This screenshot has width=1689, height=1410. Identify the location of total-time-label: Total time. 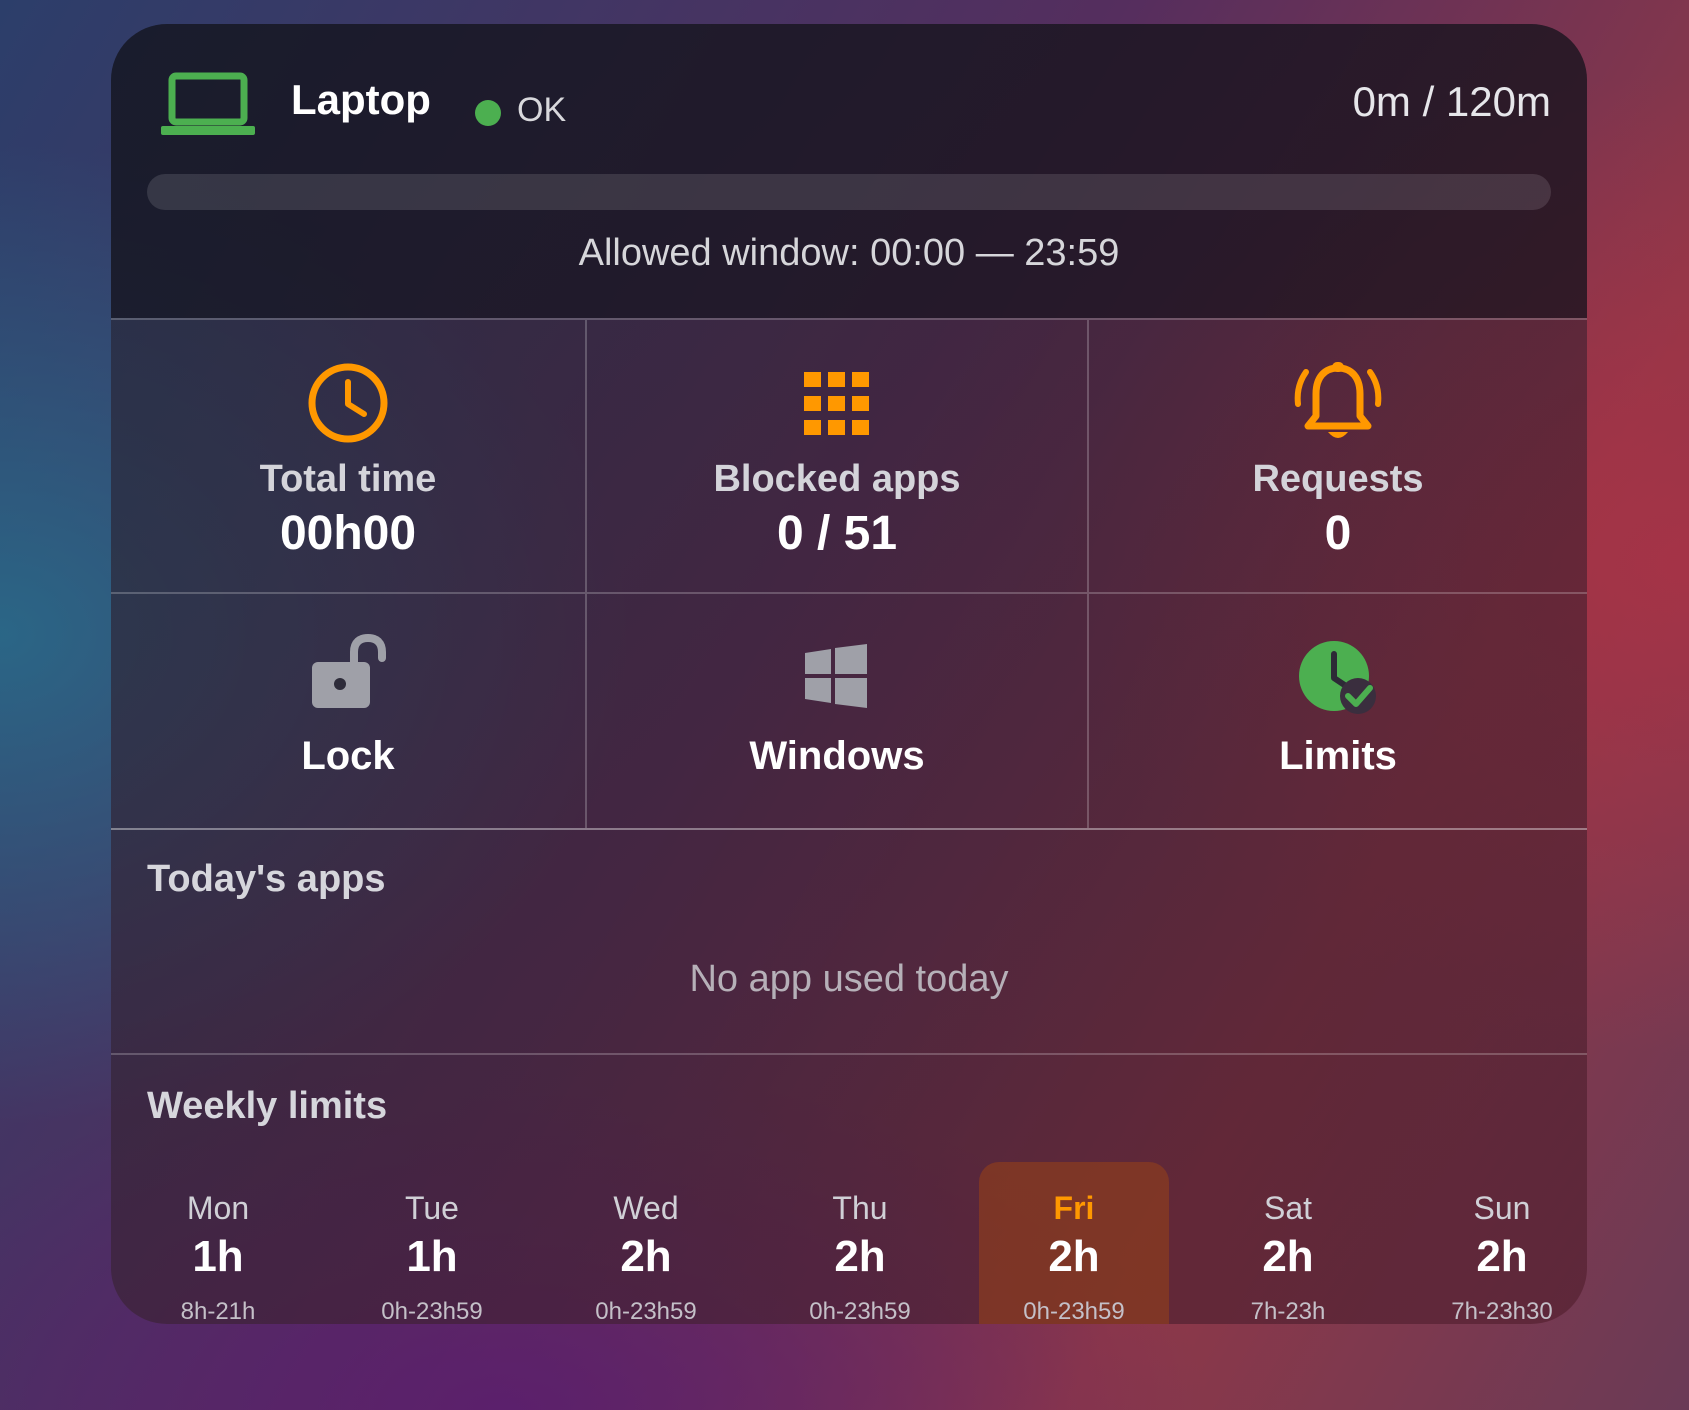
(348, 479).